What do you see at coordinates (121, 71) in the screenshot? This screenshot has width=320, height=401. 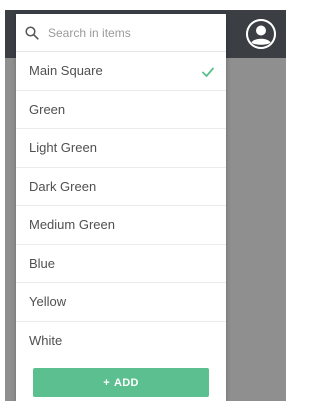 I see `list-item: Main Square` at bounding box center [121, 71].